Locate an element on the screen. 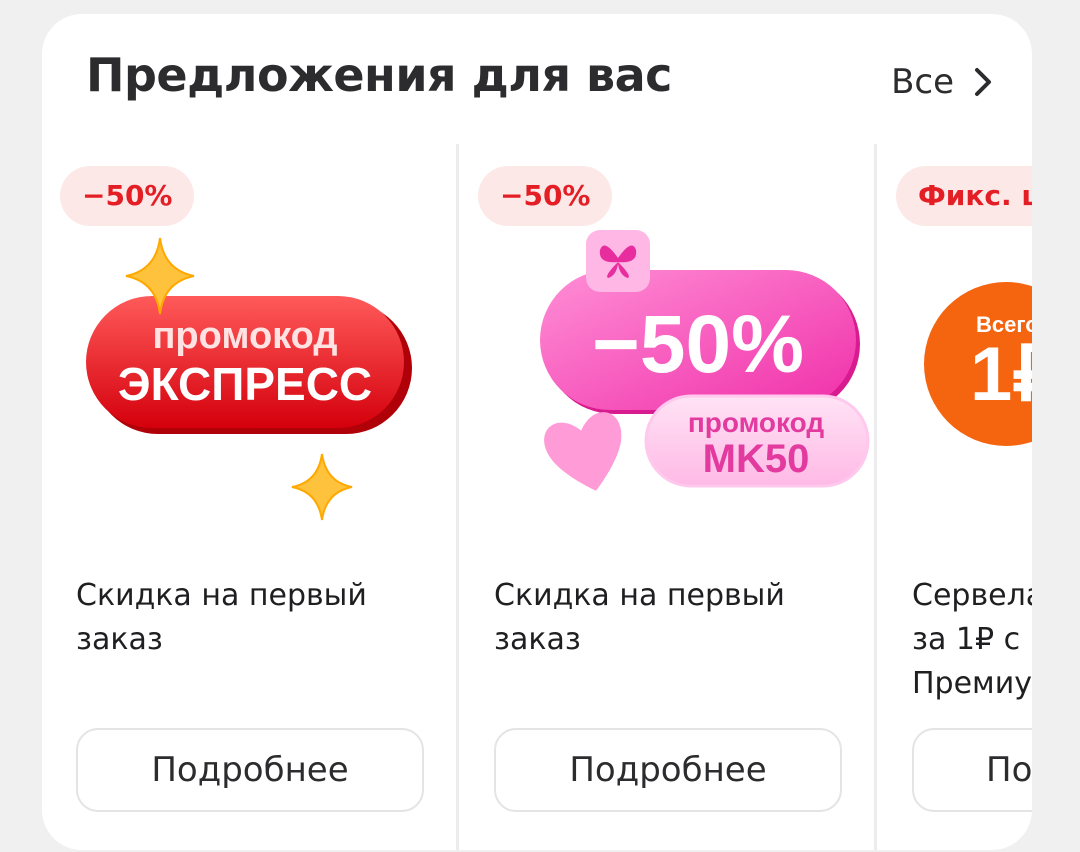 The width and height of the screenshot is (1080, 852). promo-mk50-big: −50% is located at coordinates (698, 344).